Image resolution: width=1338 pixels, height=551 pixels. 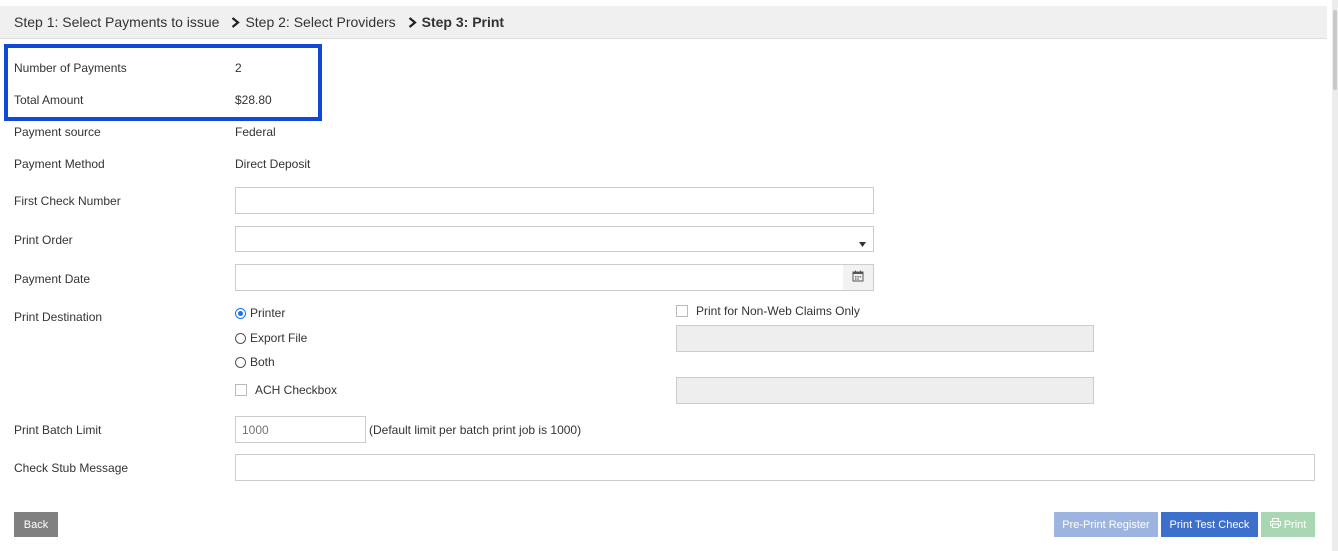 I want to click on number-of-payments-value: 2, so click(x=238, y=68).